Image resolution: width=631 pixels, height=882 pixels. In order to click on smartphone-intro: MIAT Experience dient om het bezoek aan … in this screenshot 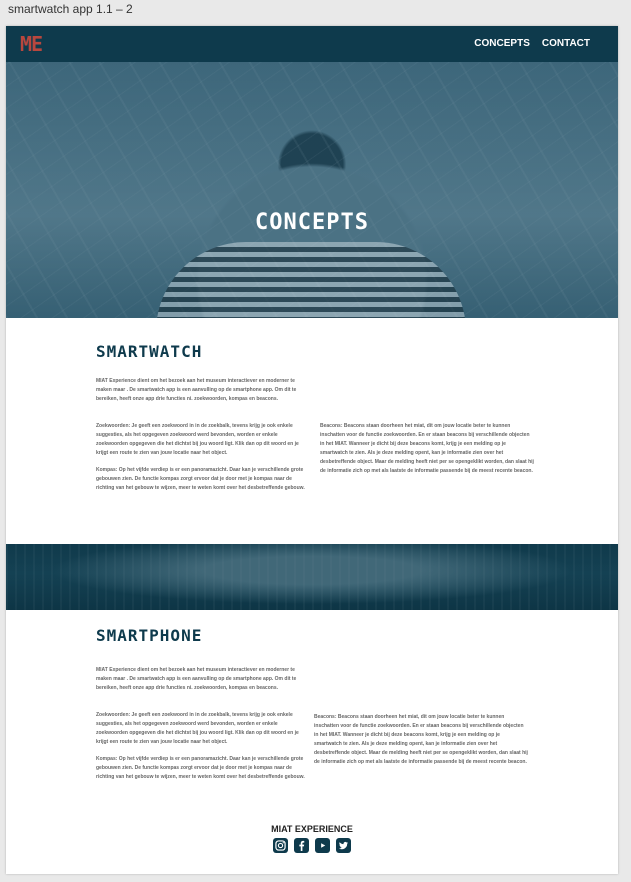, I will do `click(196, 679)`.